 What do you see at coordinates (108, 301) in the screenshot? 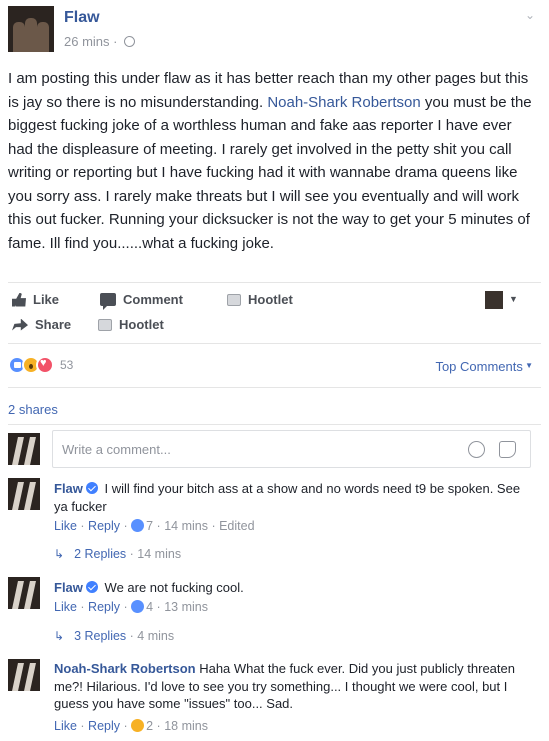
I see `comment-icon` at bounding box center [108, 301].